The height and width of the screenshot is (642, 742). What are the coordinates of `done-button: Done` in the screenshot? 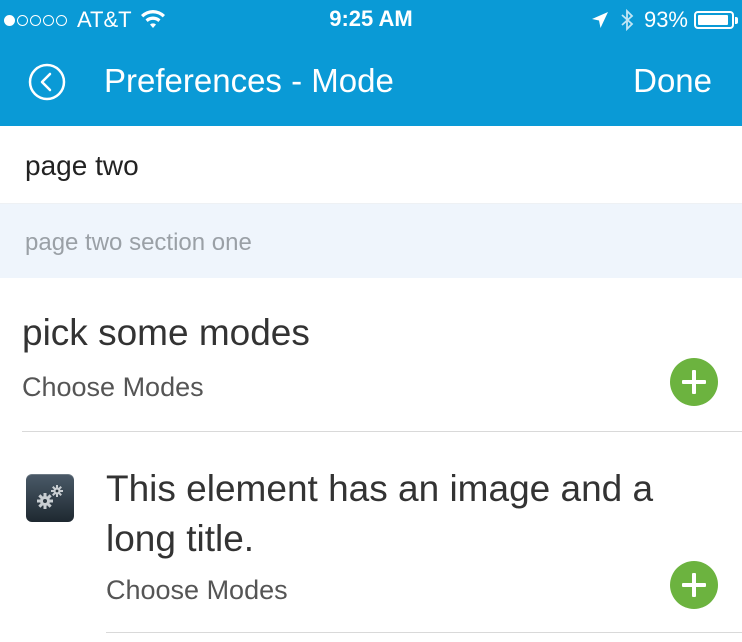 It's located at (672, 81).